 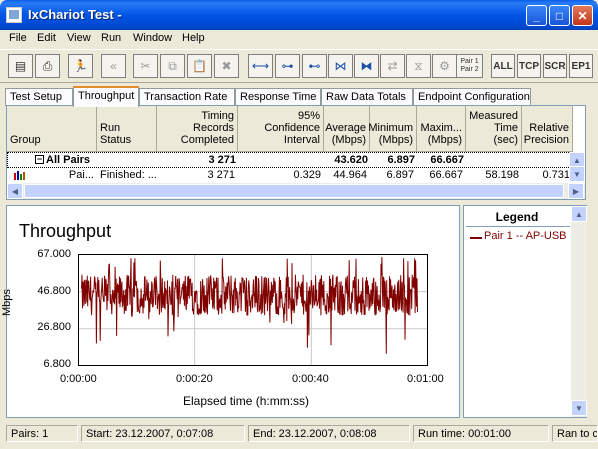 What do you see at coordinates (446, 175) in the screenshot?
I see `maximum-value: 66.667` at bounding box center [446, 175].